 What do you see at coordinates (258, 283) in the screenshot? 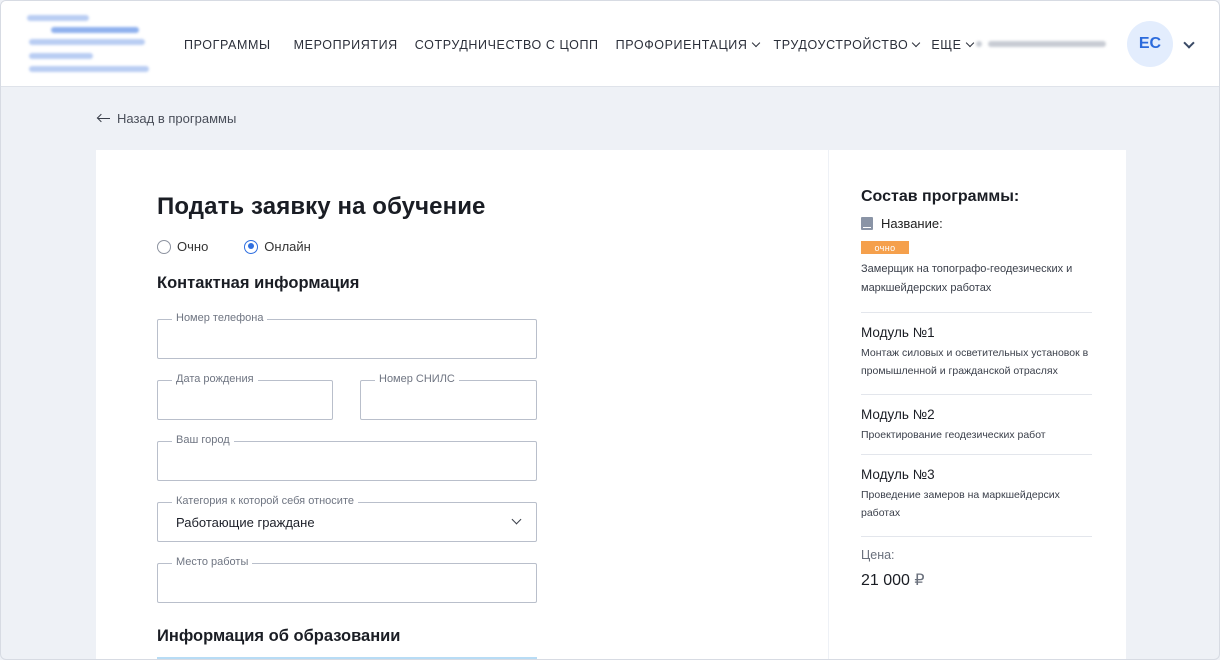
I see `contact-section-title: Контактная информация` at bounding box center [258, 283].